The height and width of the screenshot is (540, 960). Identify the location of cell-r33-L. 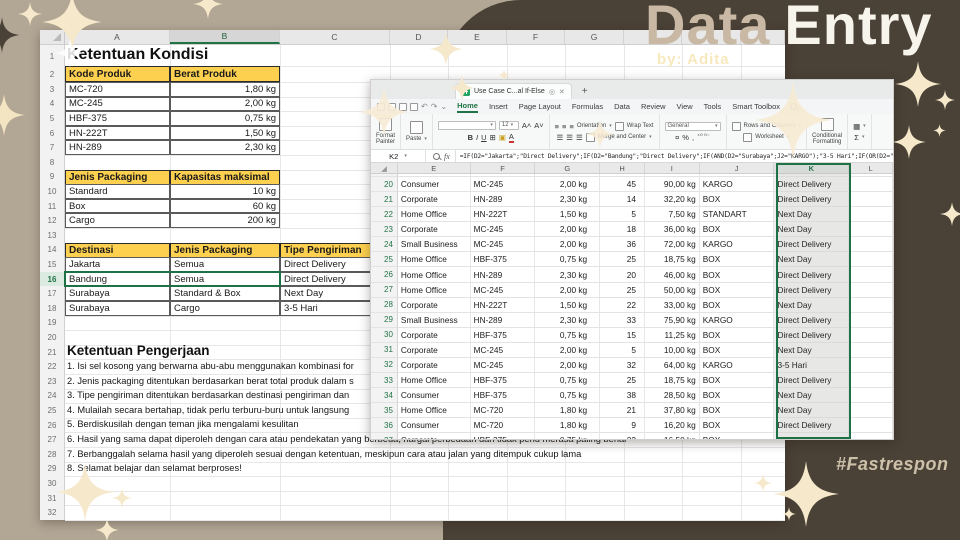
(871, 380).